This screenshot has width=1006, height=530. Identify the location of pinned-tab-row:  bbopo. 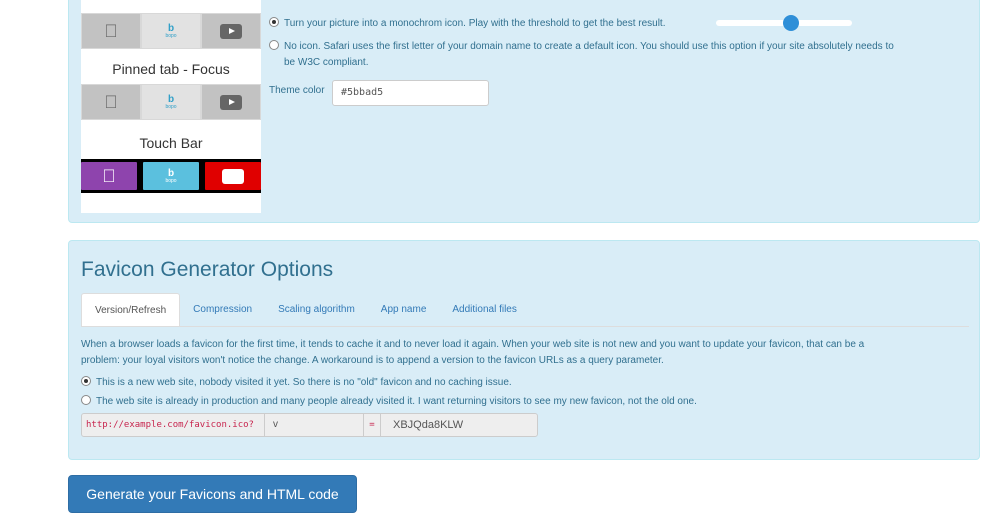
(171, 31).